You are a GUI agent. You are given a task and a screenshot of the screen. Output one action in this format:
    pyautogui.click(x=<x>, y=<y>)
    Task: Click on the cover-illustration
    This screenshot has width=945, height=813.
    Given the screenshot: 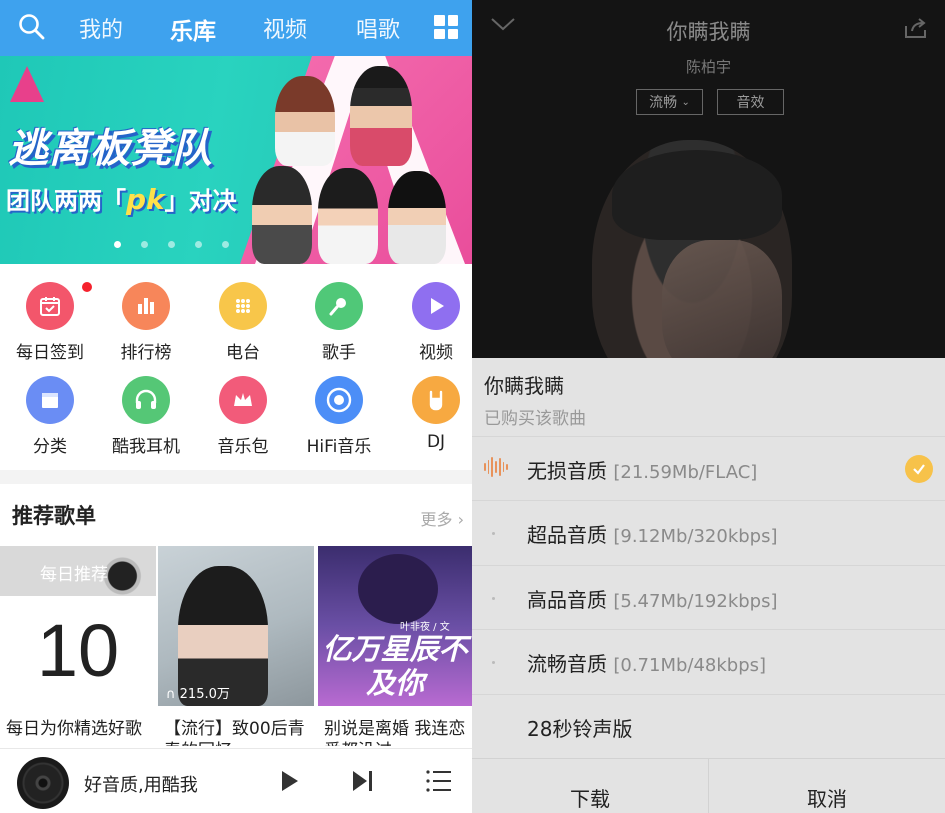 What is the action you would take?
    pyautogui.click(x=398, y=589)
    